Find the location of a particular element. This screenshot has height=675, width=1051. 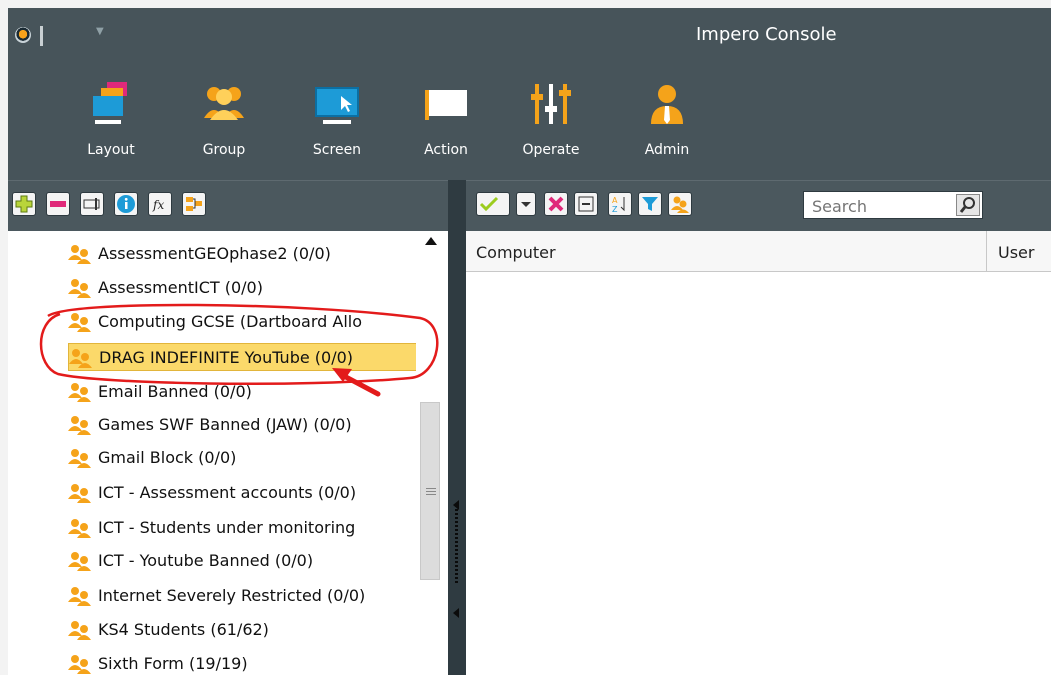

info-icon is located at coordinates (126, 204).